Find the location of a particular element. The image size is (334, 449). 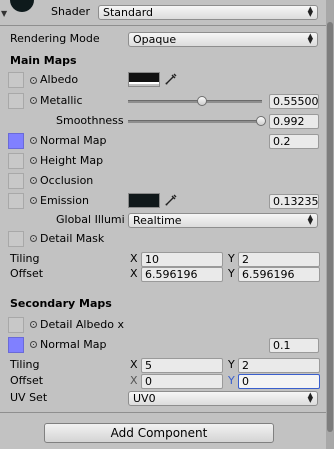

main-tiling-y-field: 2 is located at coordinates (279, 259).